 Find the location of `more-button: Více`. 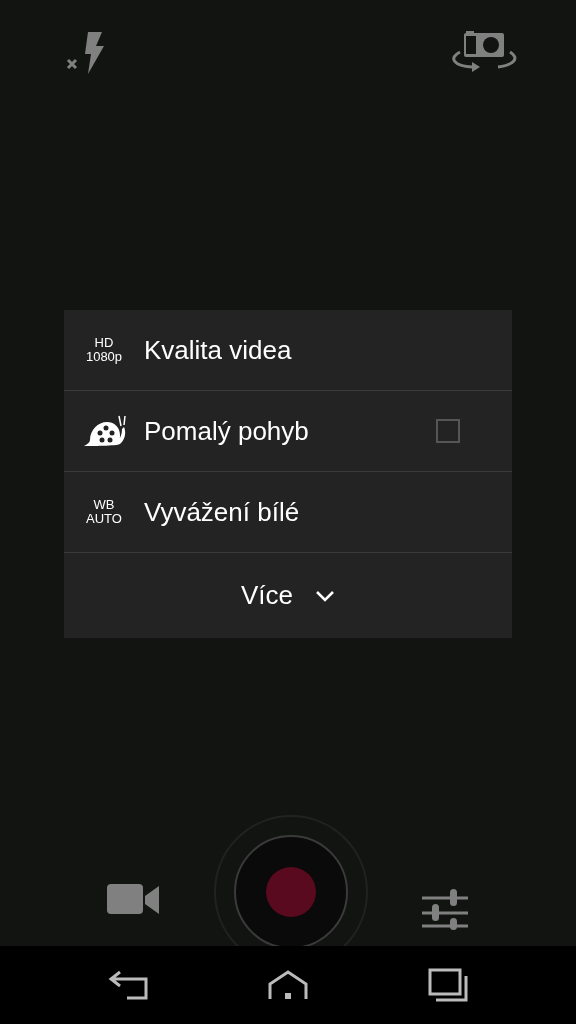

more-button: Více is located at coordinates (288, 595).